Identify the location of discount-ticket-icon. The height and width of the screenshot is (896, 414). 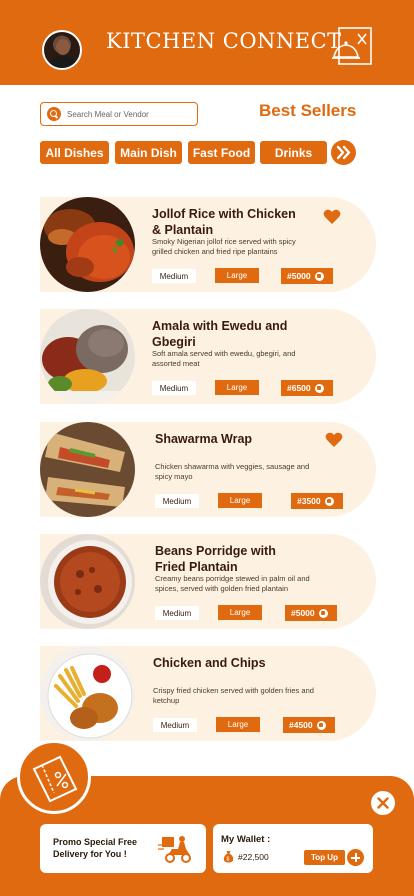
(55, 779).